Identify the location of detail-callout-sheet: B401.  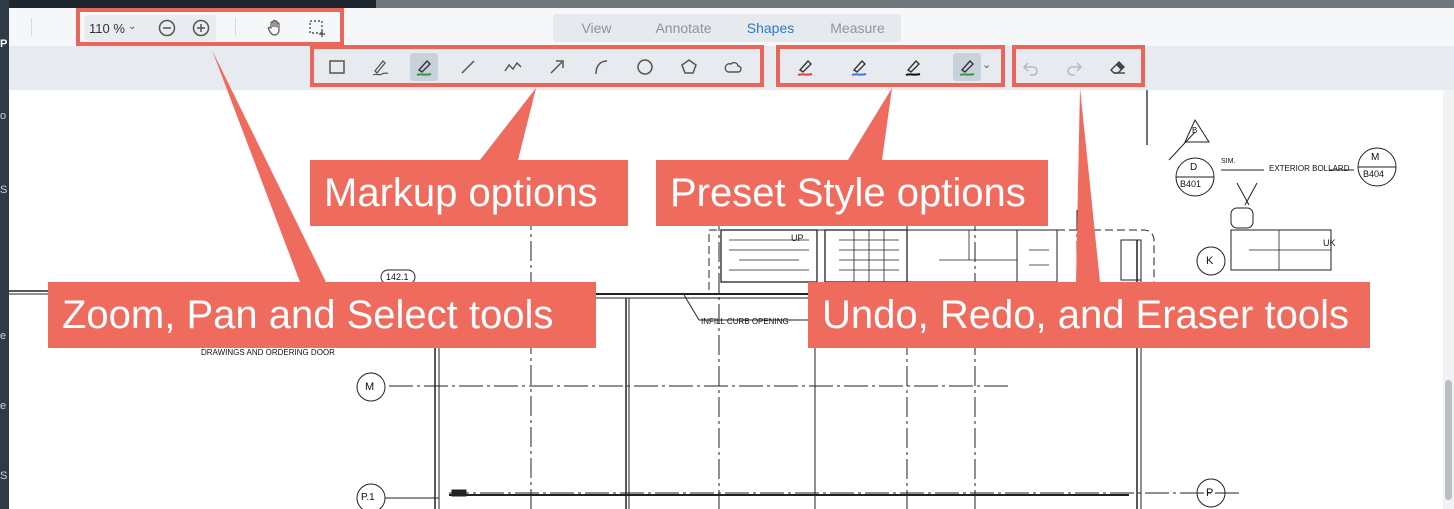
(1191, 184).